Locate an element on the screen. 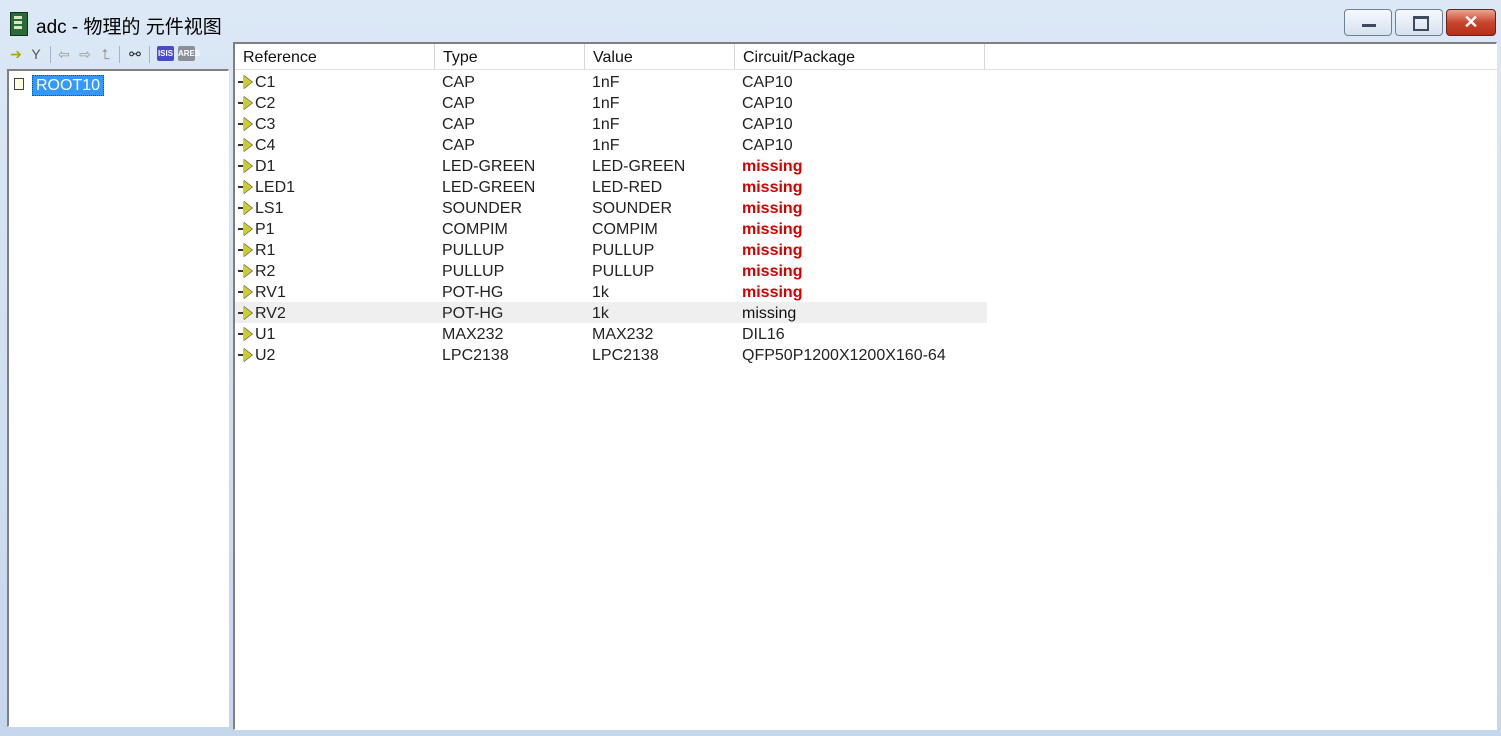  table-row: LS1 SOUNDER SOUNDER missing is located at coordinates (611, 207).